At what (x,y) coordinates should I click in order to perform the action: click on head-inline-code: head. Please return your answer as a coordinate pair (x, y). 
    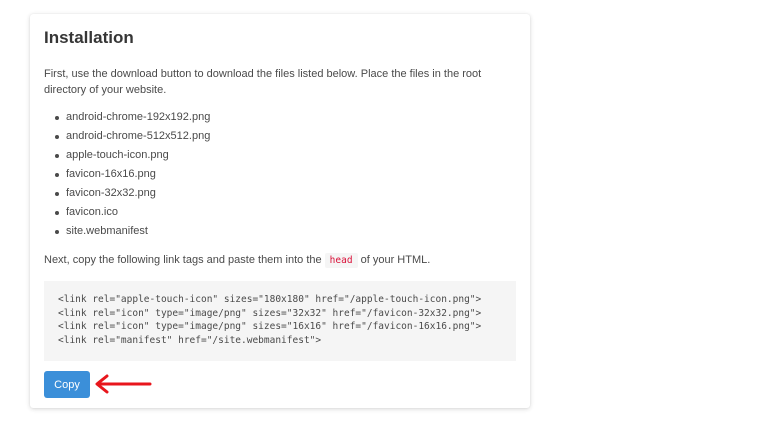
    Looking at the image, I should click on (341, 260).